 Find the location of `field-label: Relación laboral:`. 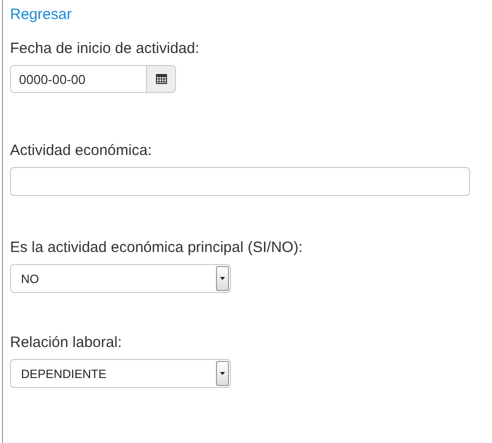

field-label: Relación laboral: is located at coordinates (66, 342).